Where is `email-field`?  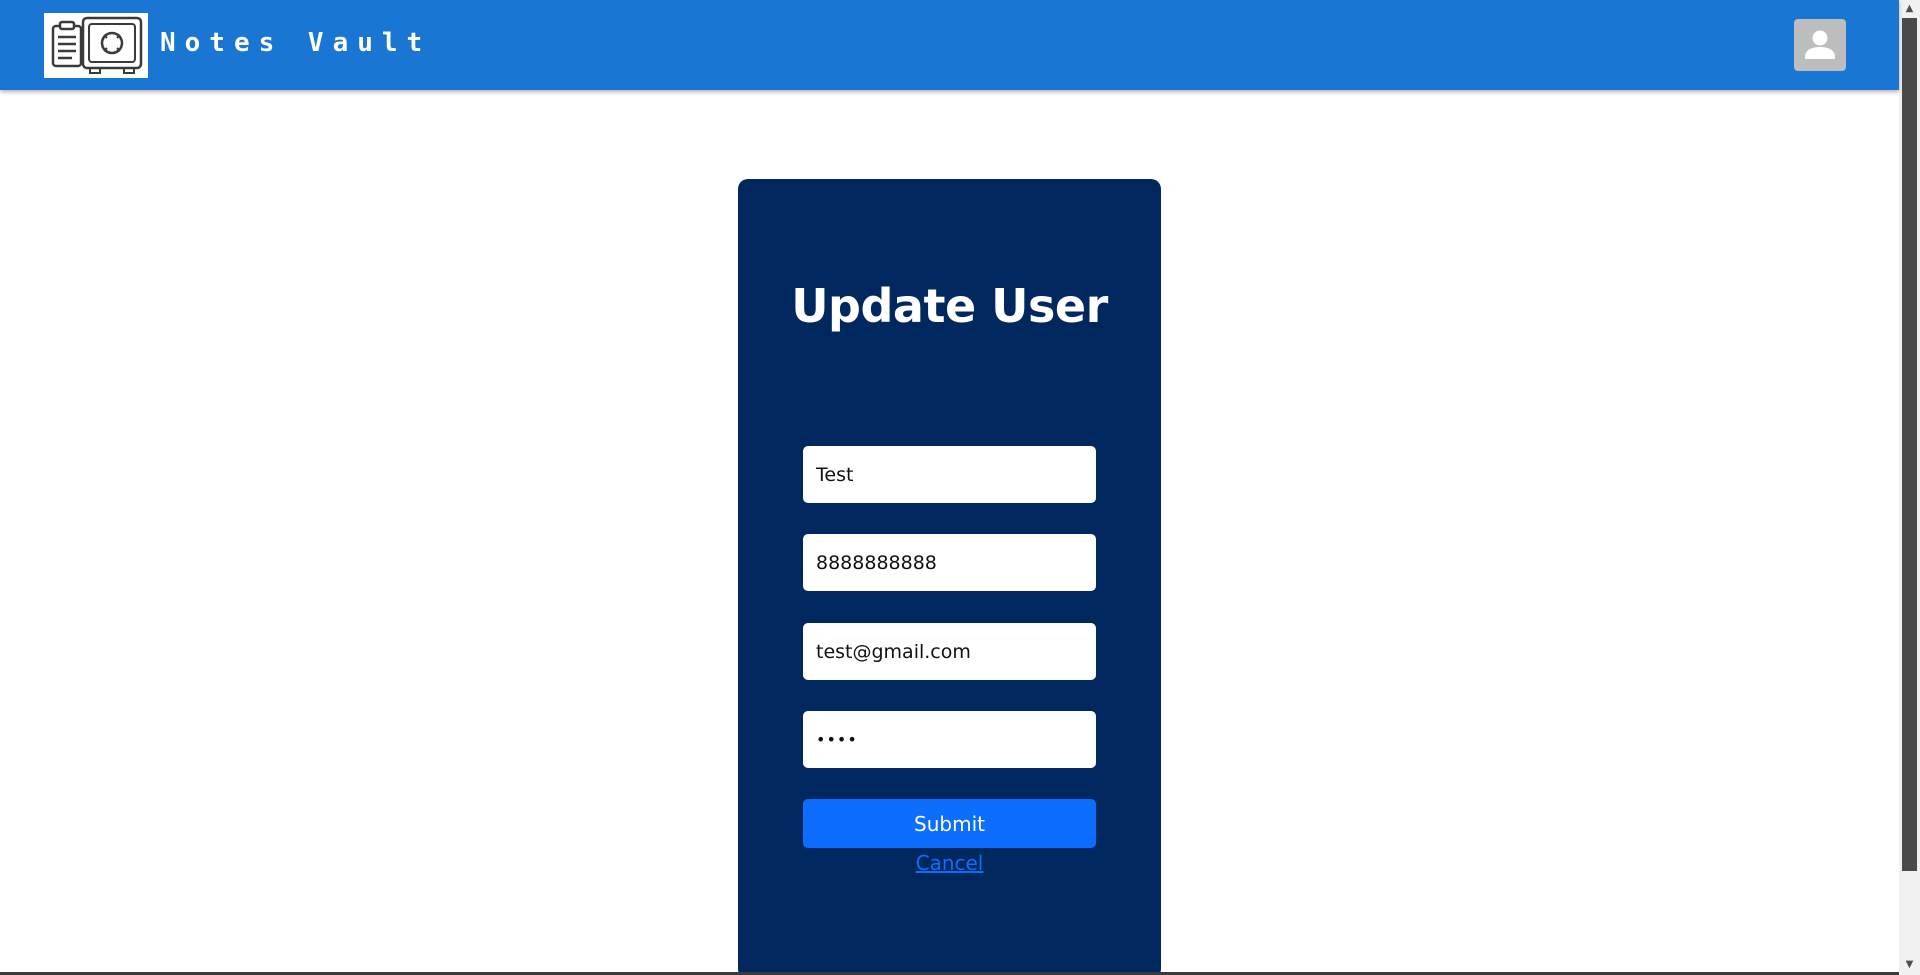
email-field is located at coordinates (949, 651).